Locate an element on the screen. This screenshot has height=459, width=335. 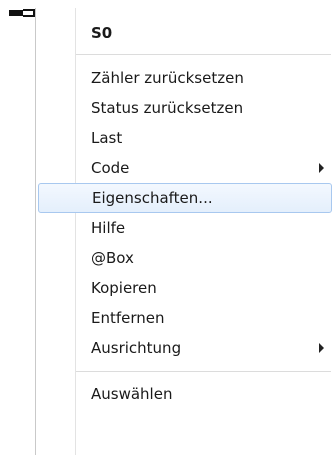
menu-item-code: Code is located at coordinates (185, 168).